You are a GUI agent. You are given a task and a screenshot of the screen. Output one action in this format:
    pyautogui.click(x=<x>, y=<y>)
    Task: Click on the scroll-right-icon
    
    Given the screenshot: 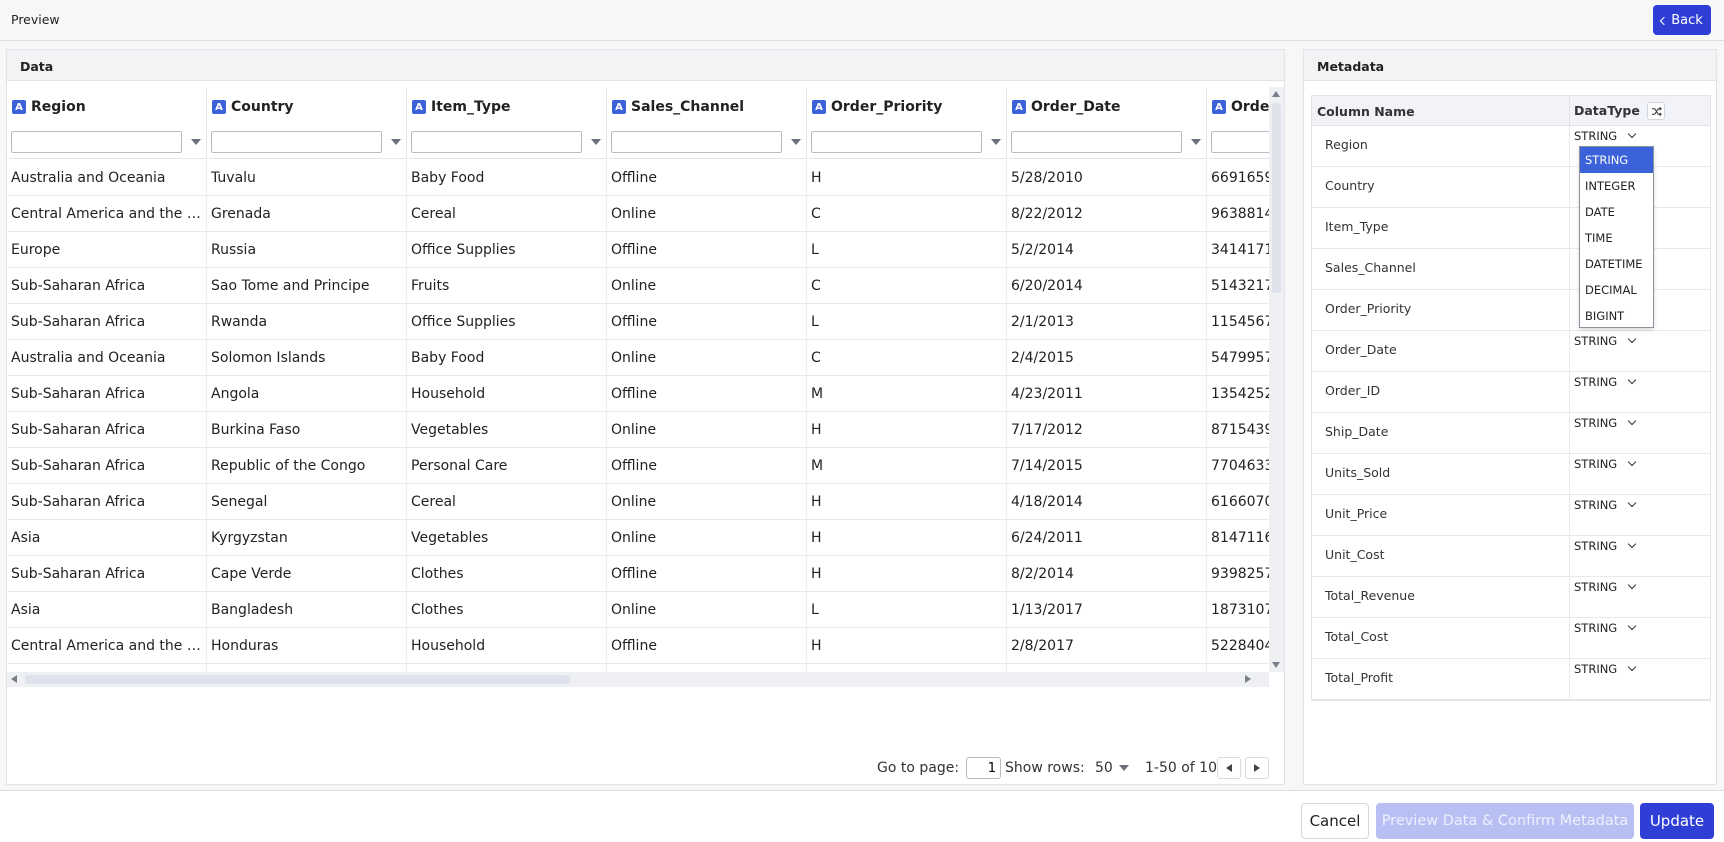 What is the action you would take?
    pyautogui.click(x=1248, y=679)
    